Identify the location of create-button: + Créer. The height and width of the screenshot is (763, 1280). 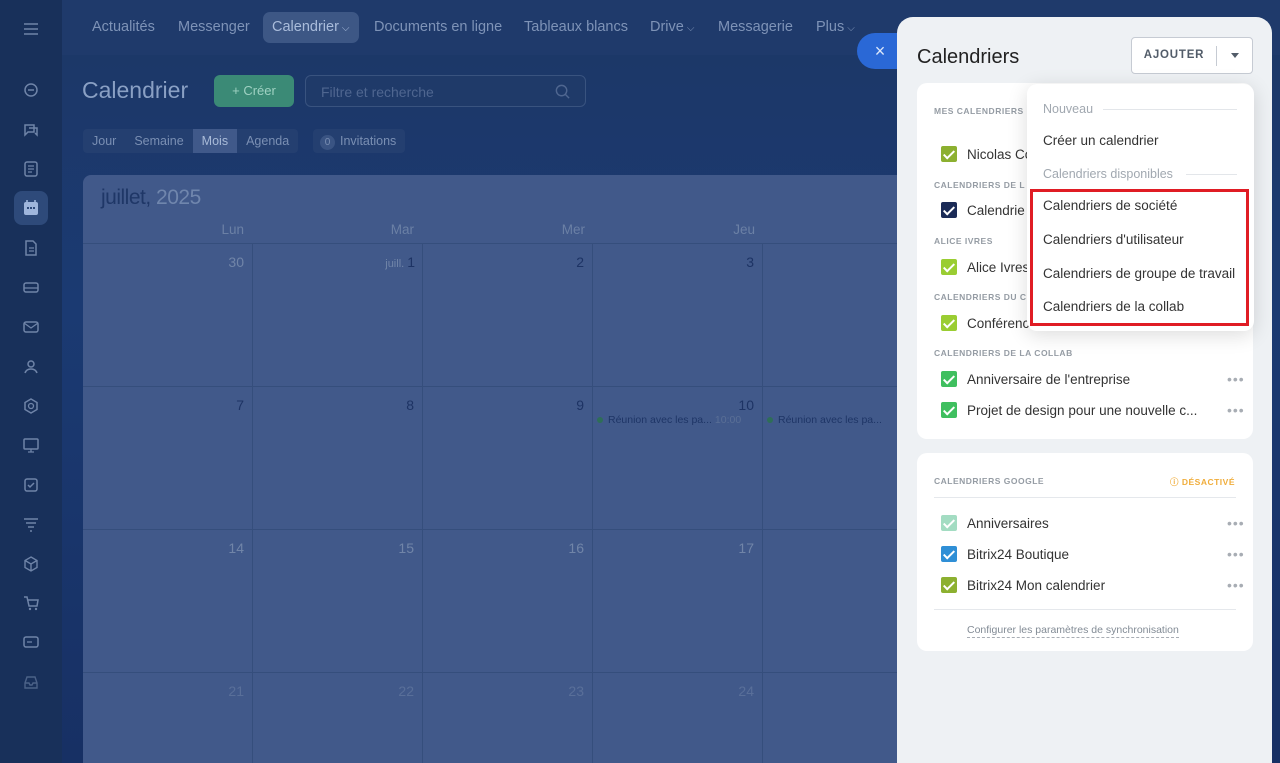
(254, 91).